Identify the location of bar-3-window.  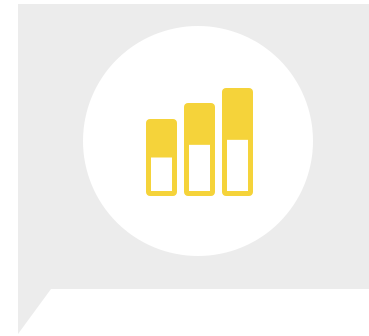
(237, 165).